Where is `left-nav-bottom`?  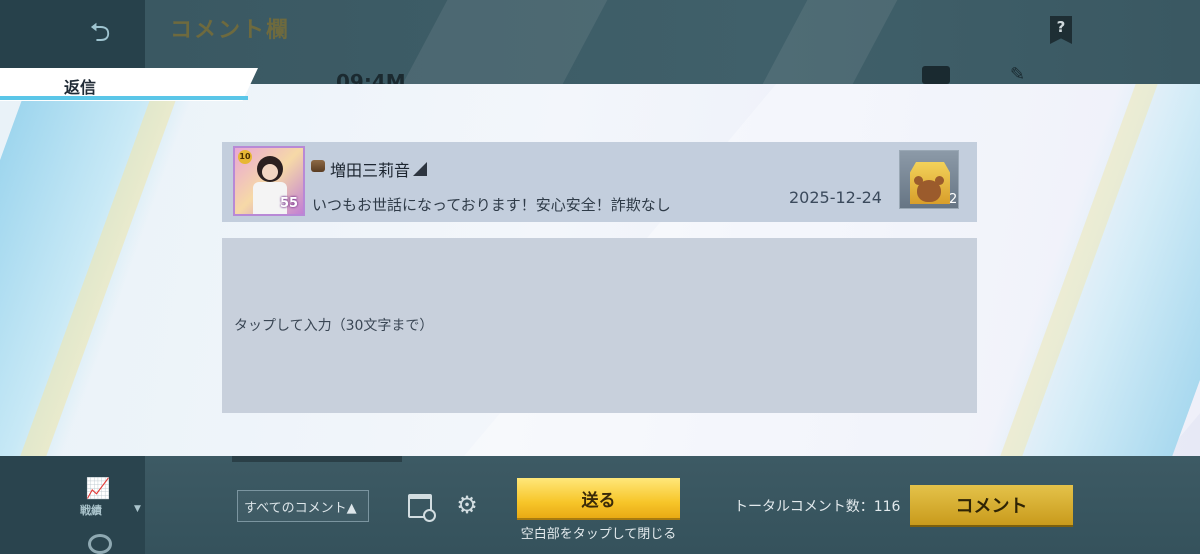
left-nav-bottom is located at coordinates (72, 505).